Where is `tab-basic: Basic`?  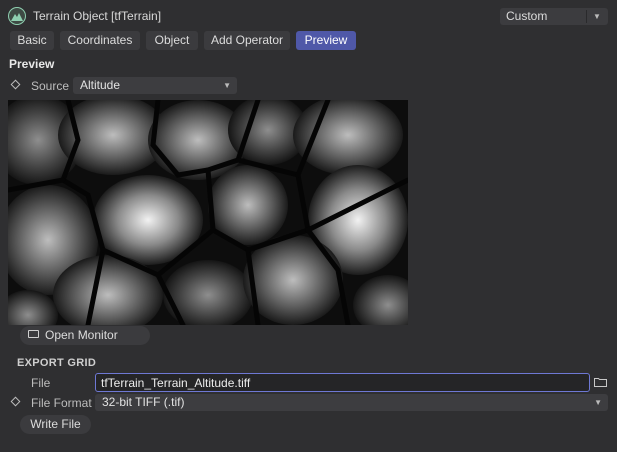 tab-basic: Basic is located at coordinates (32, 40).